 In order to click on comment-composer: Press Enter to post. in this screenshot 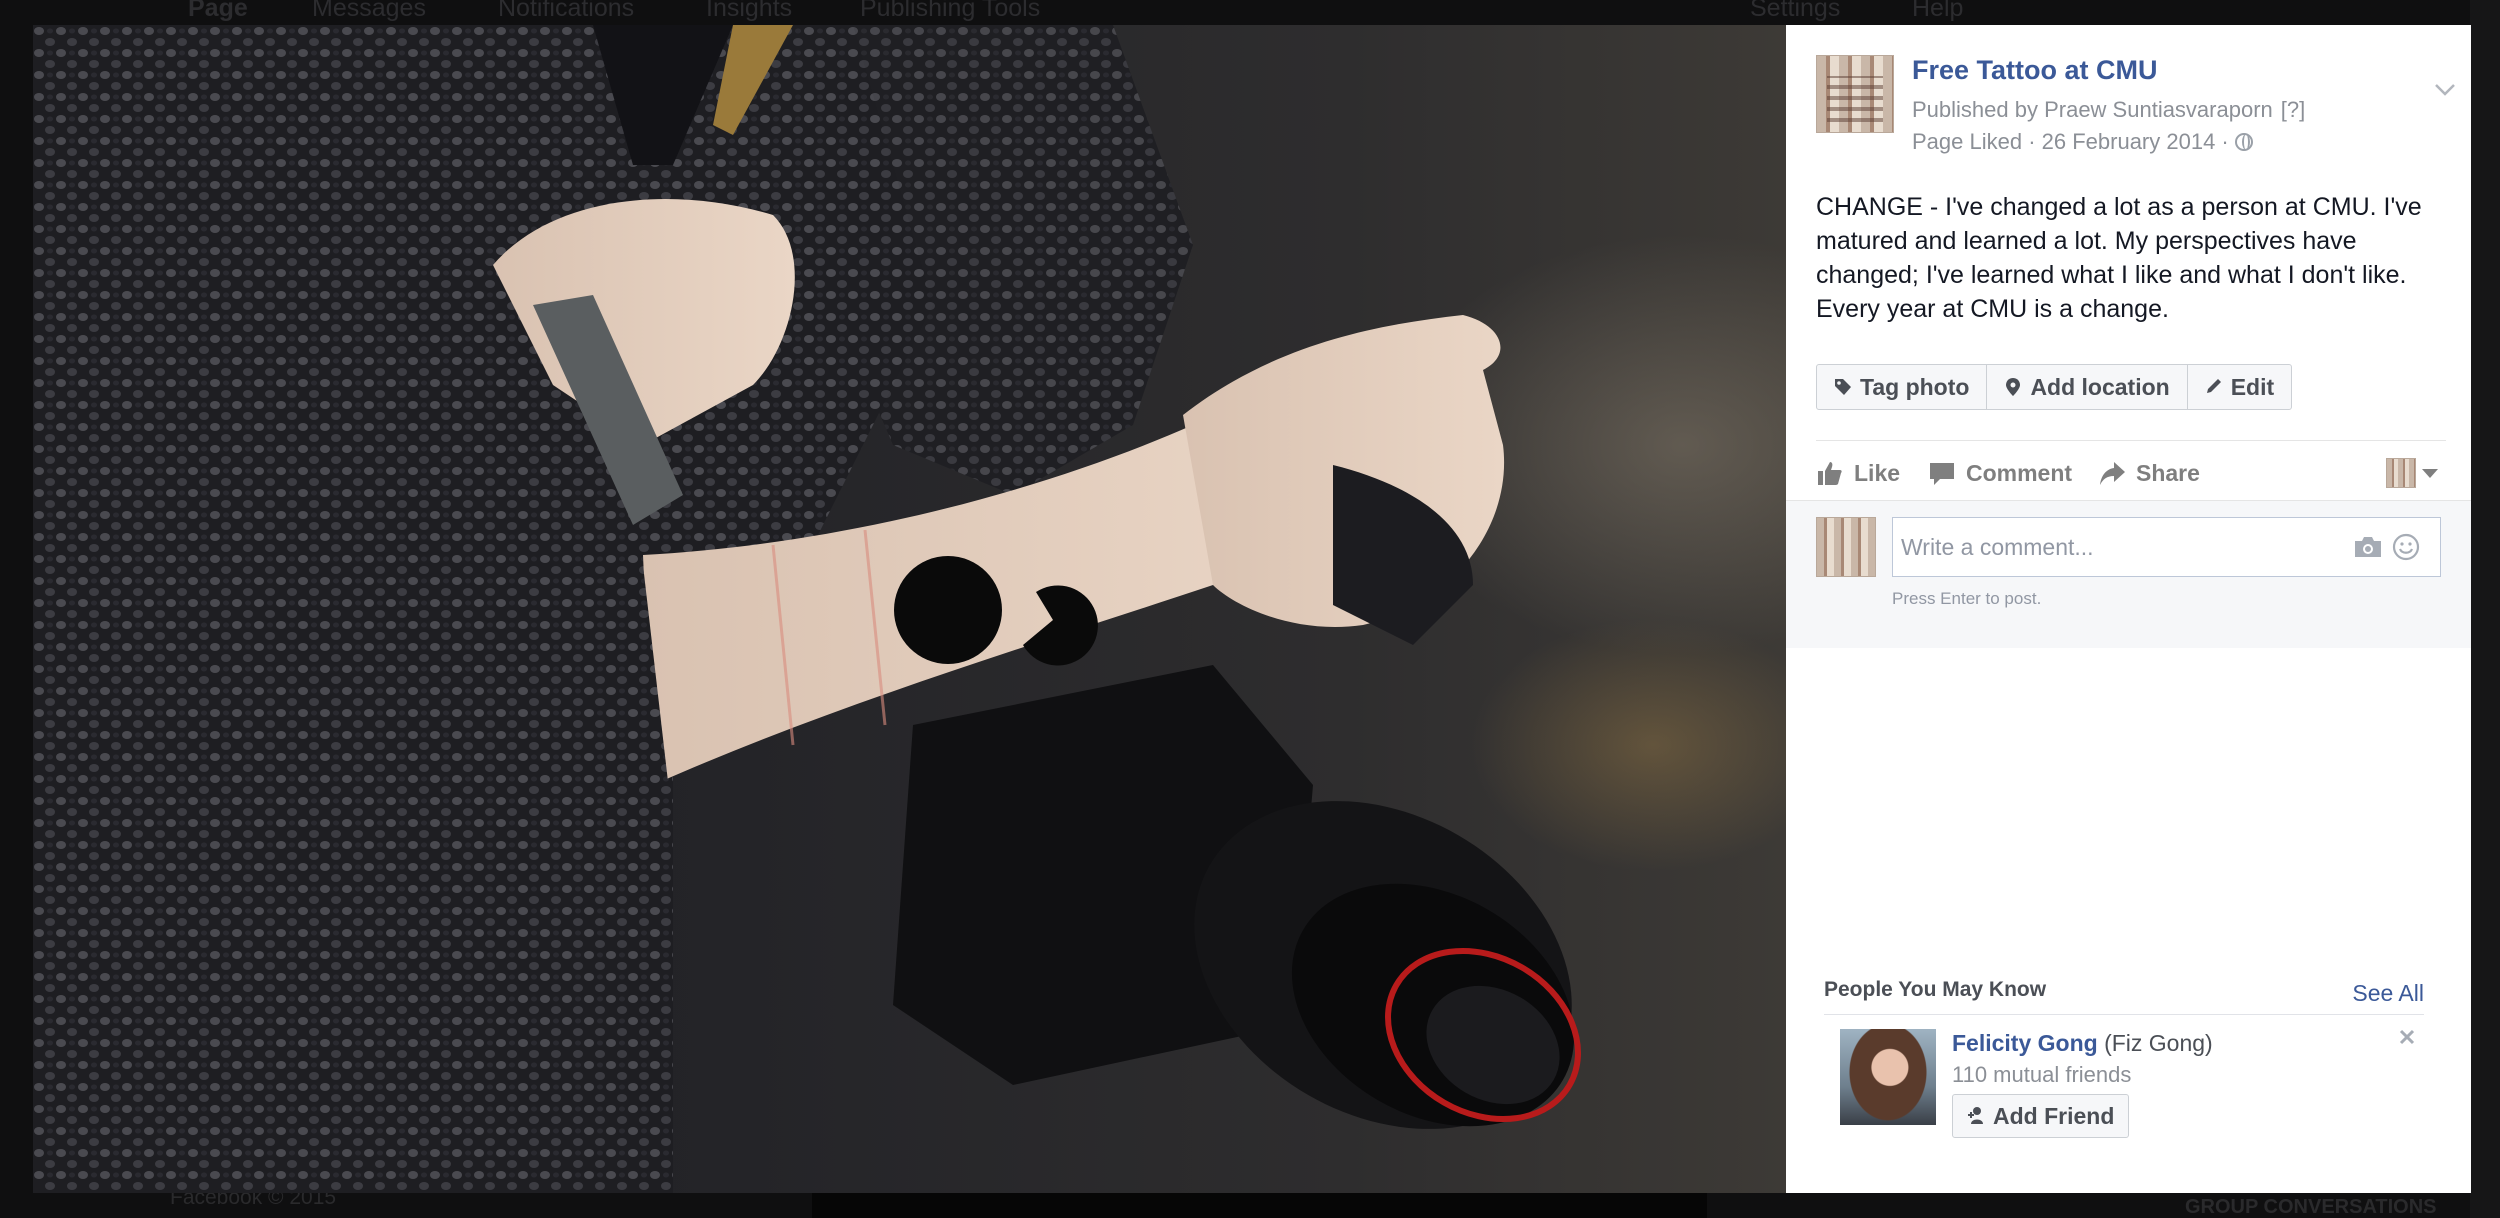, I will do `click(2128, 574)`.